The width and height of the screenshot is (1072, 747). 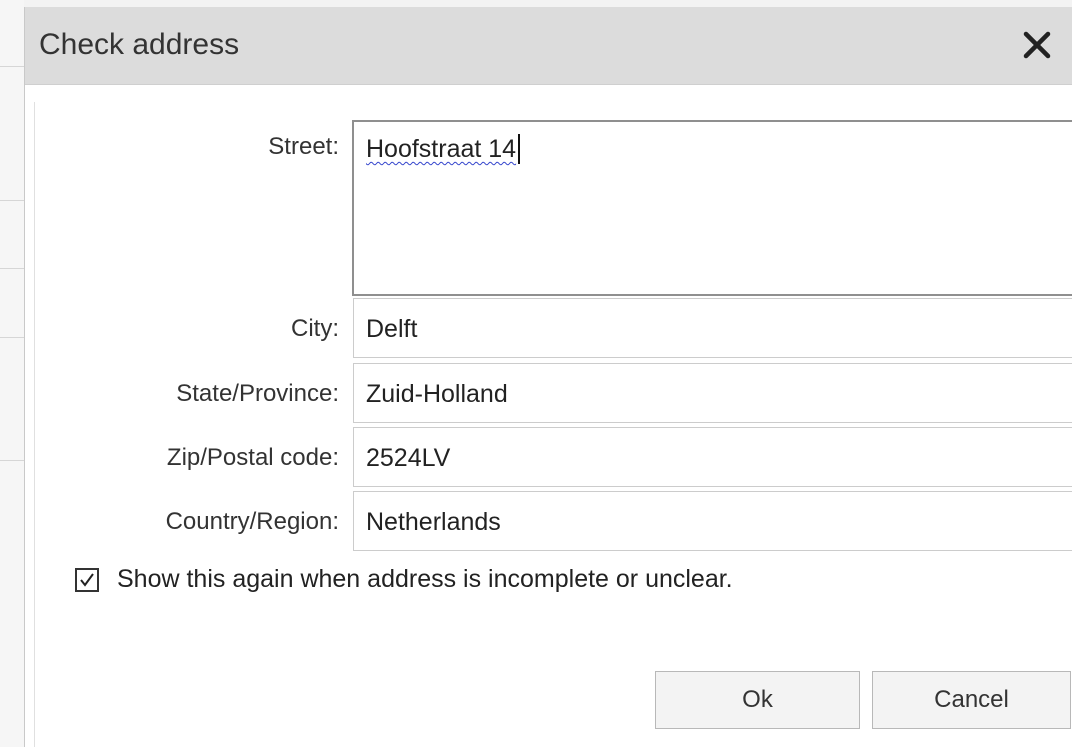 What do you see at coordinates (712, 521) in the screenshot?
I see `country-region-field: Netherlands` at bounding box center [712, 521].